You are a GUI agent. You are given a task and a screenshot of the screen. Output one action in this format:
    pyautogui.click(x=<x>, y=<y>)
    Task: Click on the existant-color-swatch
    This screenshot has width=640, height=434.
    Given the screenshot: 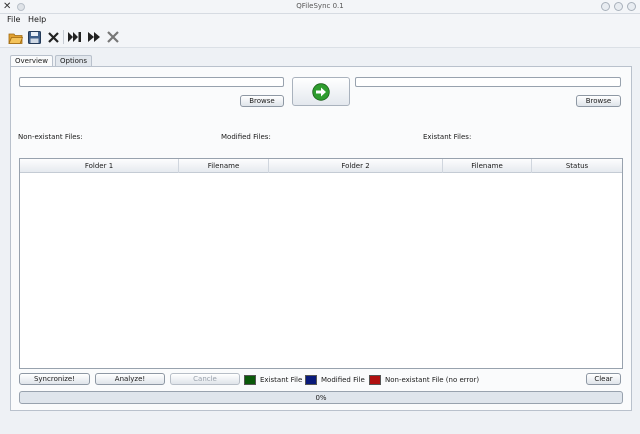 What is the action you would take?
    pyautogui.click(x=250, y=380)
    